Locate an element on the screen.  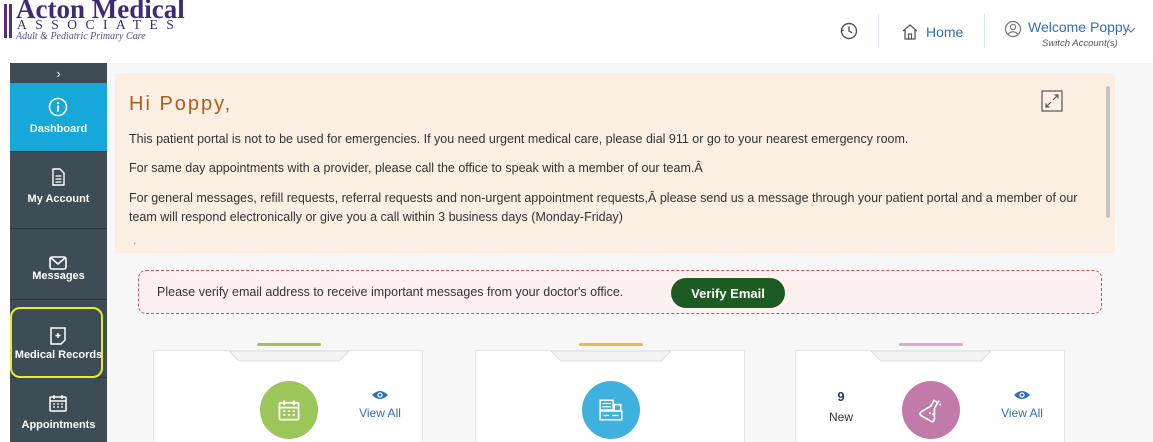
expand-button is located at coordinates (1052, 101).